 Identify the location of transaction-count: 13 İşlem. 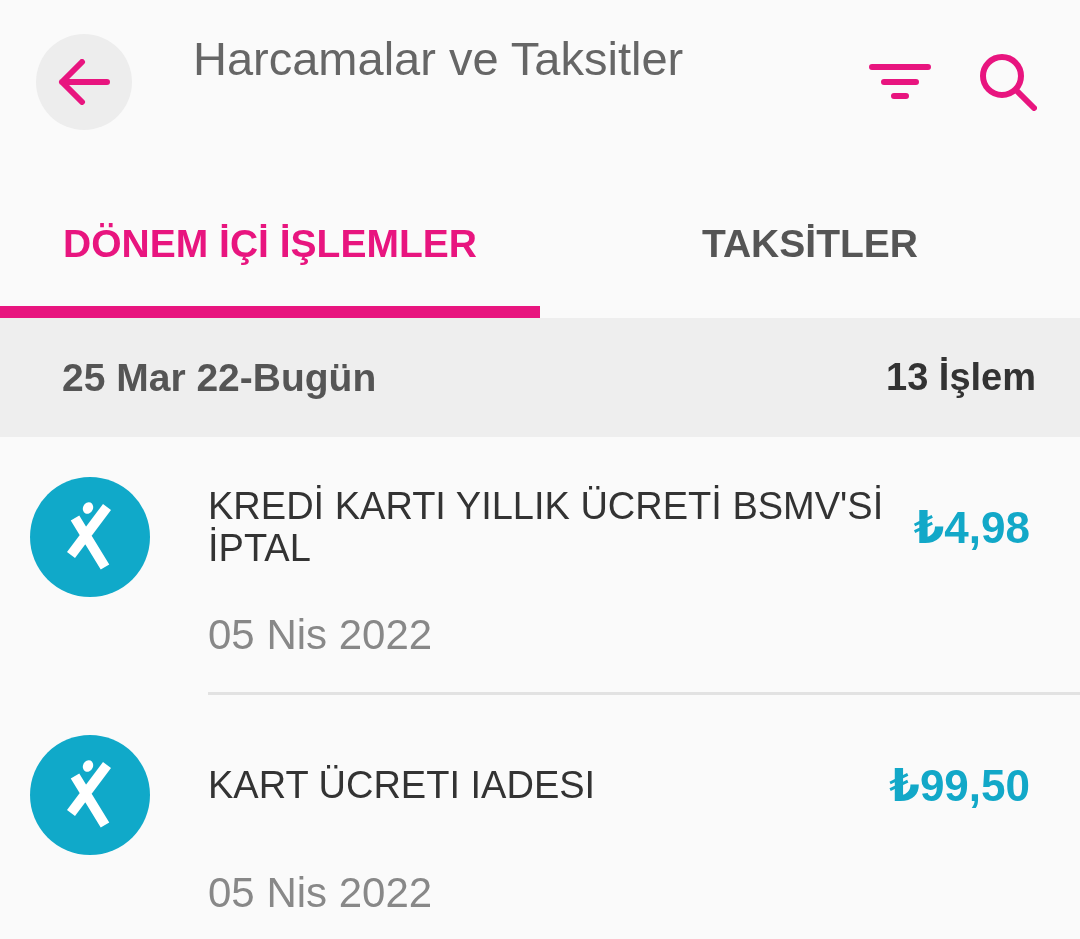
(961, 377).